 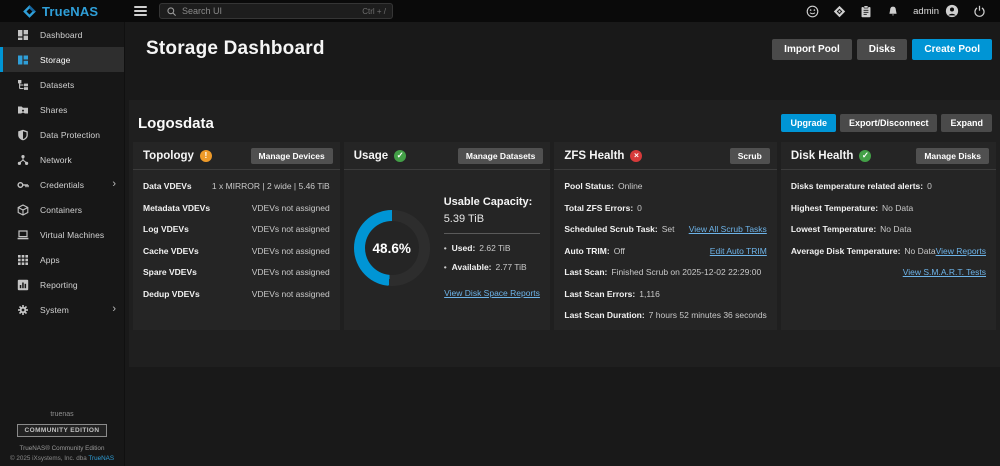 What do you see at coordinates (888, 272) in the screenshot?
I see `disk-row: View S.M.A.R.T. Tests` at bounding box center [888, 272].